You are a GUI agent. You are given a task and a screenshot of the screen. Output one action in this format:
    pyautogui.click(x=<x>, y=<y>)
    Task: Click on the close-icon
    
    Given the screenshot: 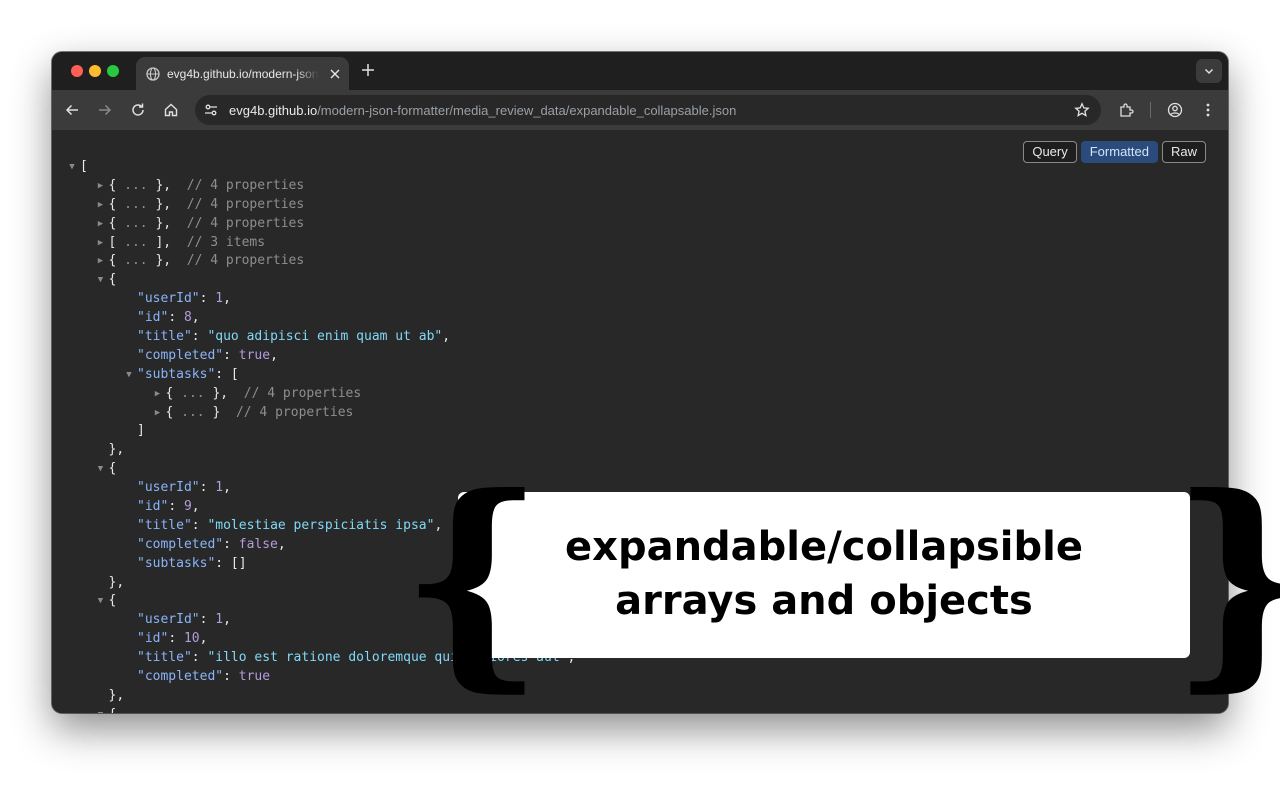 What is the action you would take?
    pyautogui.click(x=335, y=74)
    